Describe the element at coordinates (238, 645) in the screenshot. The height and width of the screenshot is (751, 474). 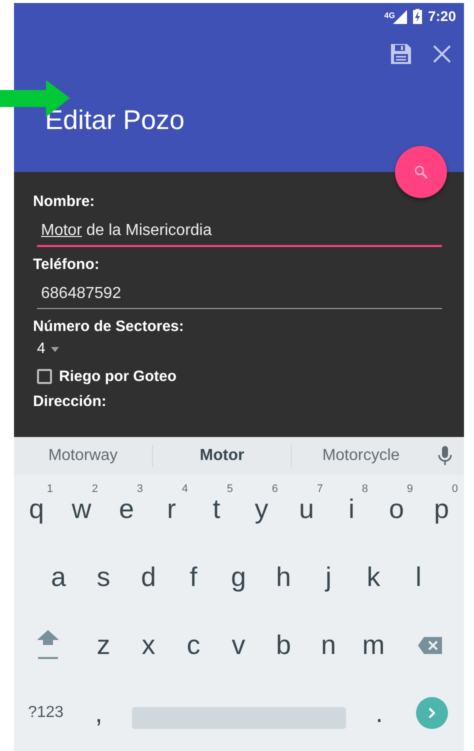
I see `letter-key: v` at that location.